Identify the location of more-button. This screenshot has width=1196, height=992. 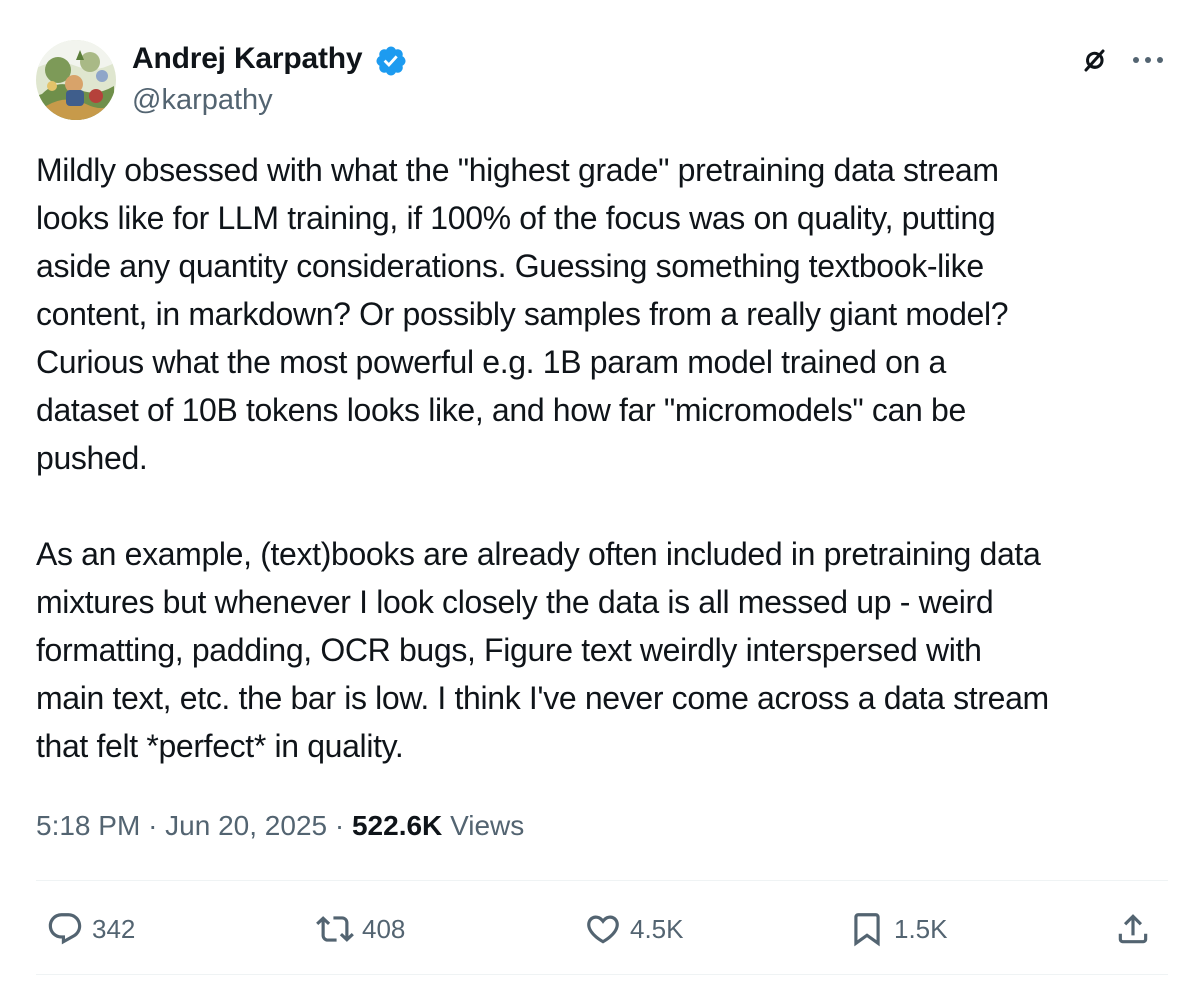
(1148, 60).